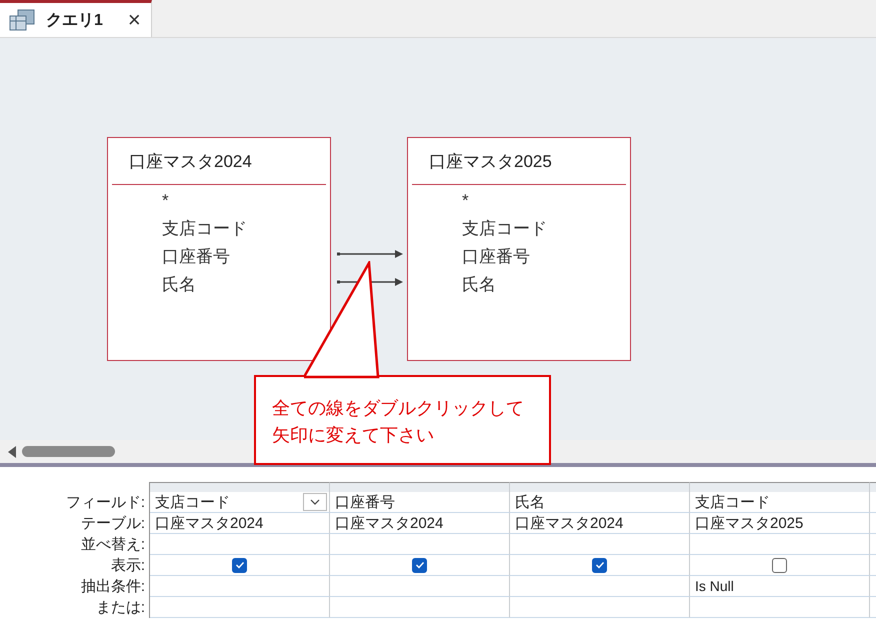 This screenshot has height=619, width=876. Describe the element at coordinates (105, 502) in the screenshot. I see `row-label: フィールド:` at that location.